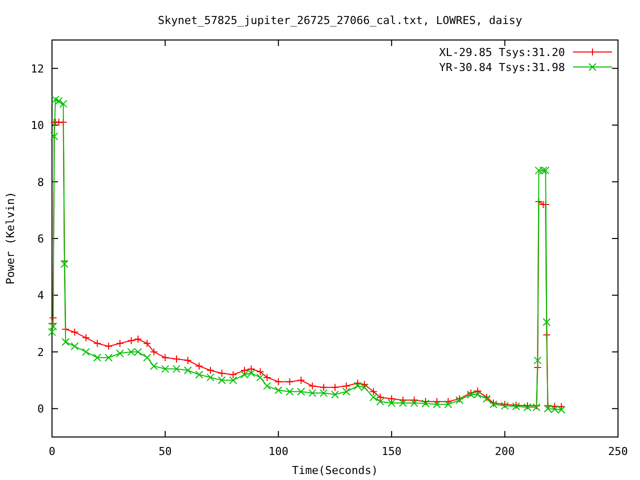 The height and width of the screenshot is (480, 640). What do you see at coordinates (40, 182) in the screenshot?
I see `tick-label: 8` at bounding box center [40, 182].